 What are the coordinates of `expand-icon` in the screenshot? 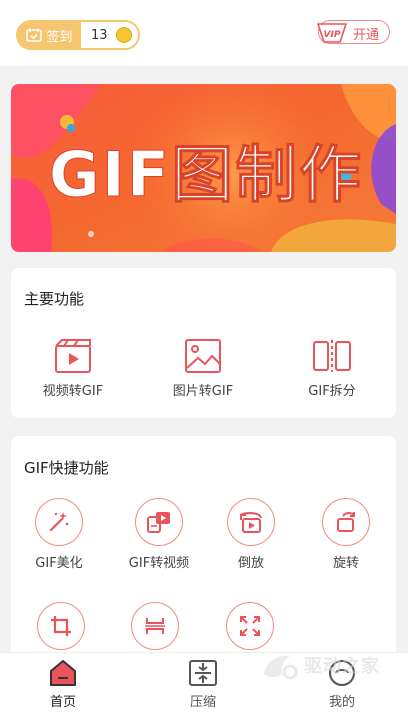 It's located at (250, 626).